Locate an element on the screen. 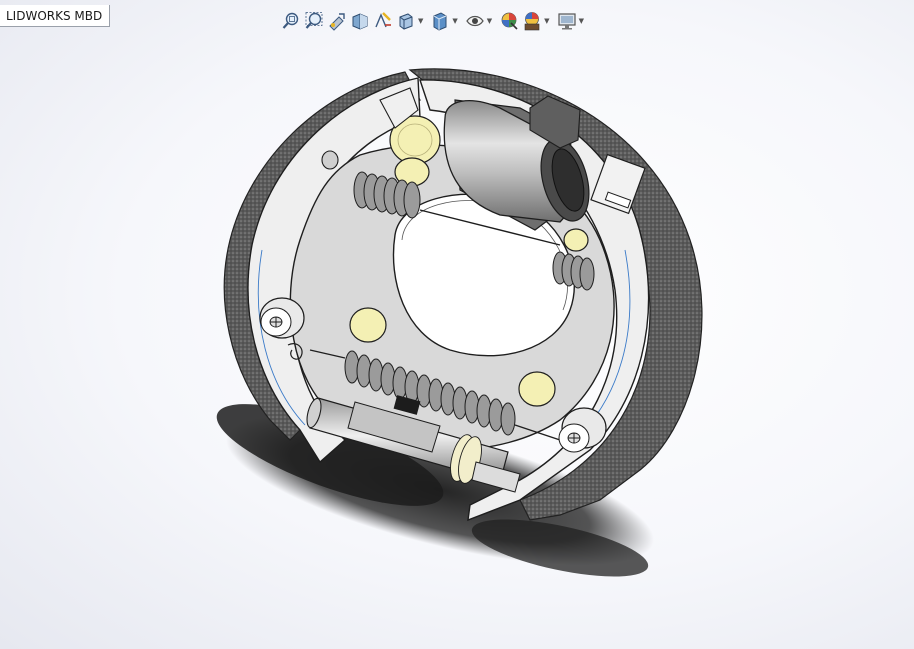 The width and height of the screenshot is (914, 649). heads-up-view-toolbar: ▼ ▼ ▼ ▼ ▼ is located at coordinates (434, 21).